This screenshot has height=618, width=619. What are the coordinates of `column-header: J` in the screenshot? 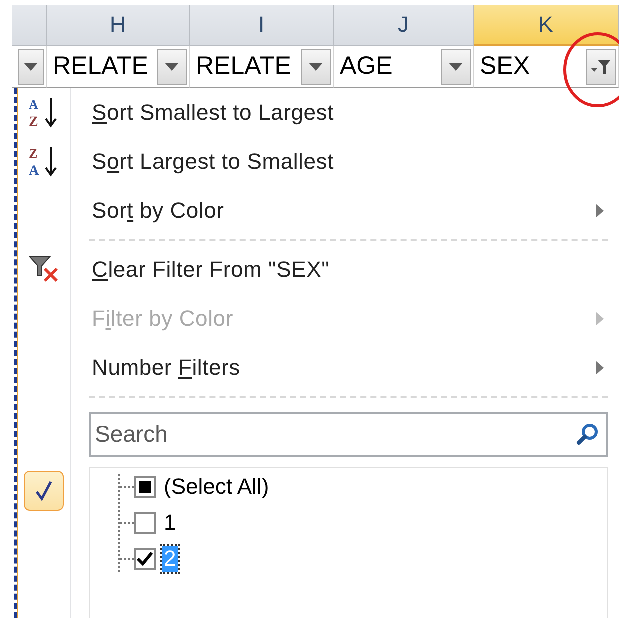 It's located at (404, 25).